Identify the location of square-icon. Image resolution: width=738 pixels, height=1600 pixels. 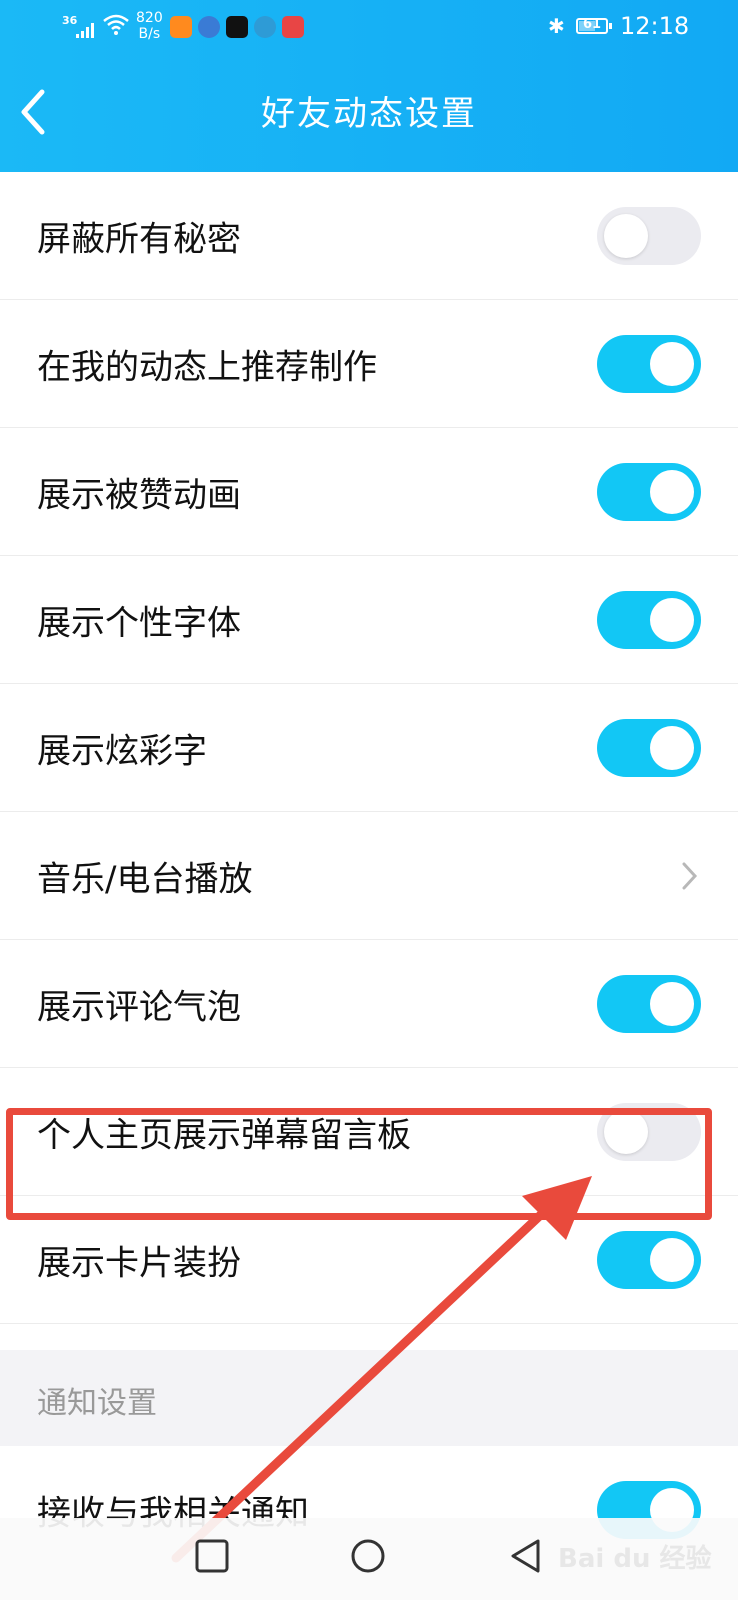
(212, 1556).